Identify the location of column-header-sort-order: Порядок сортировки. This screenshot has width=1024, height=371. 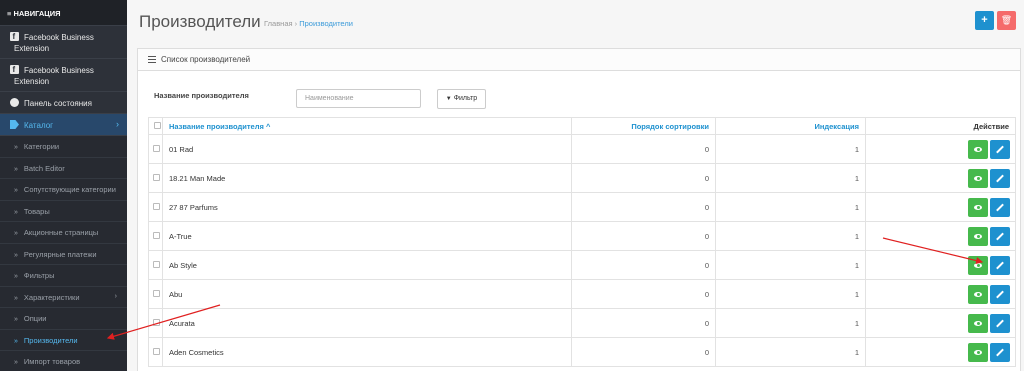
(643, 126).